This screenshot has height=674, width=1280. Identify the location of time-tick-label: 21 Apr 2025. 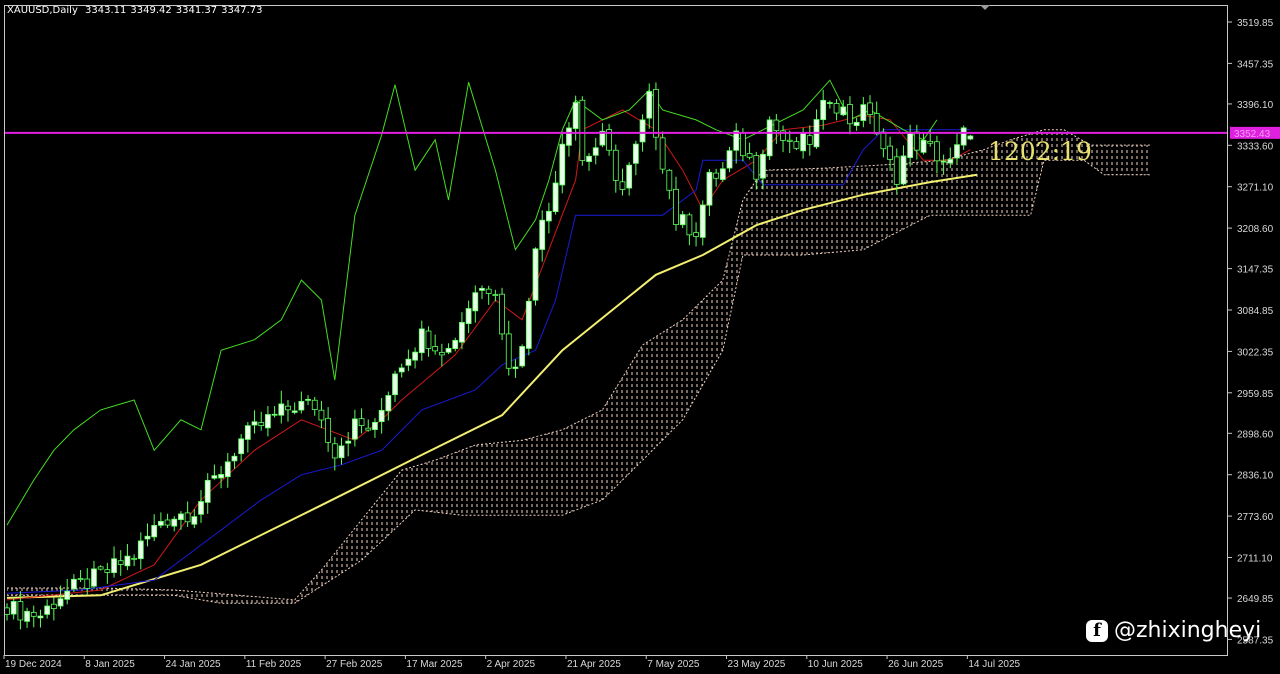
(594, 664).